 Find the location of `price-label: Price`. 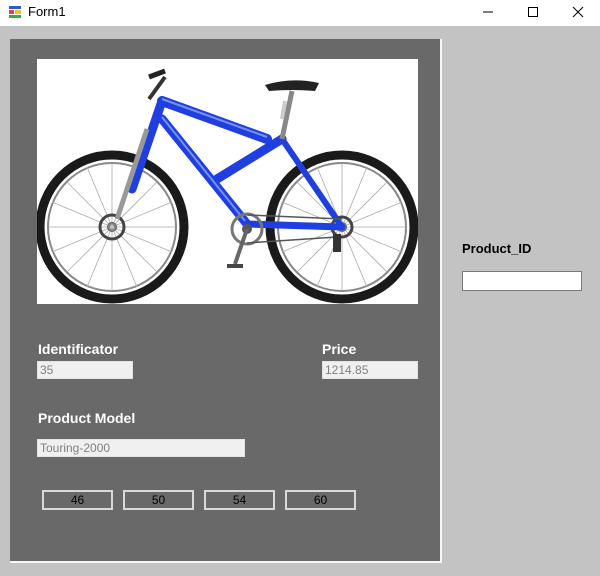

price-label: Price is located at coordinates (339, 349).